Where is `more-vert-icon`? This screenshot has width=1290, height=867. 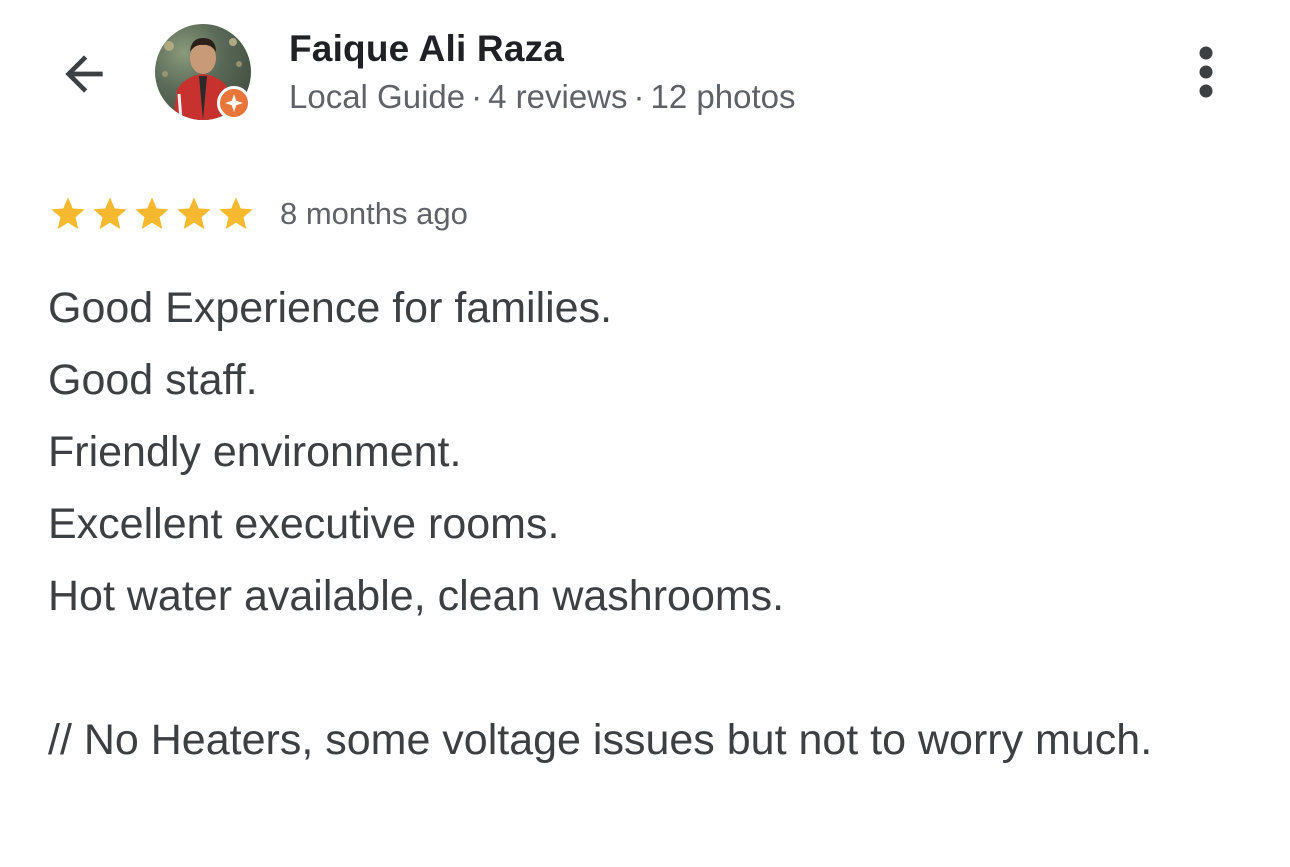
more-vert-icon is located at coordinates (1206, 72).